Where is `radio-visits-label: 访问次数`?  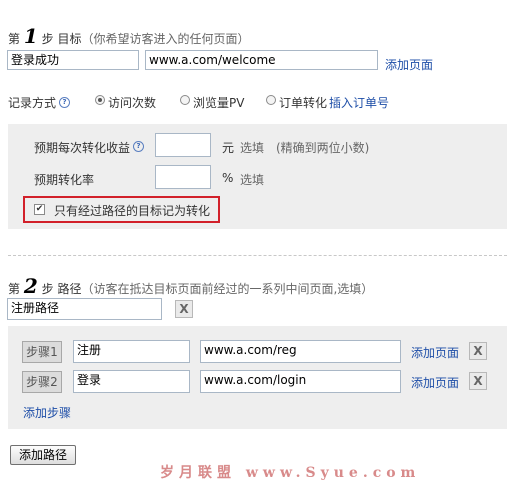 radio-visits-label: 访问次数 is located at coordinates (132, 102).